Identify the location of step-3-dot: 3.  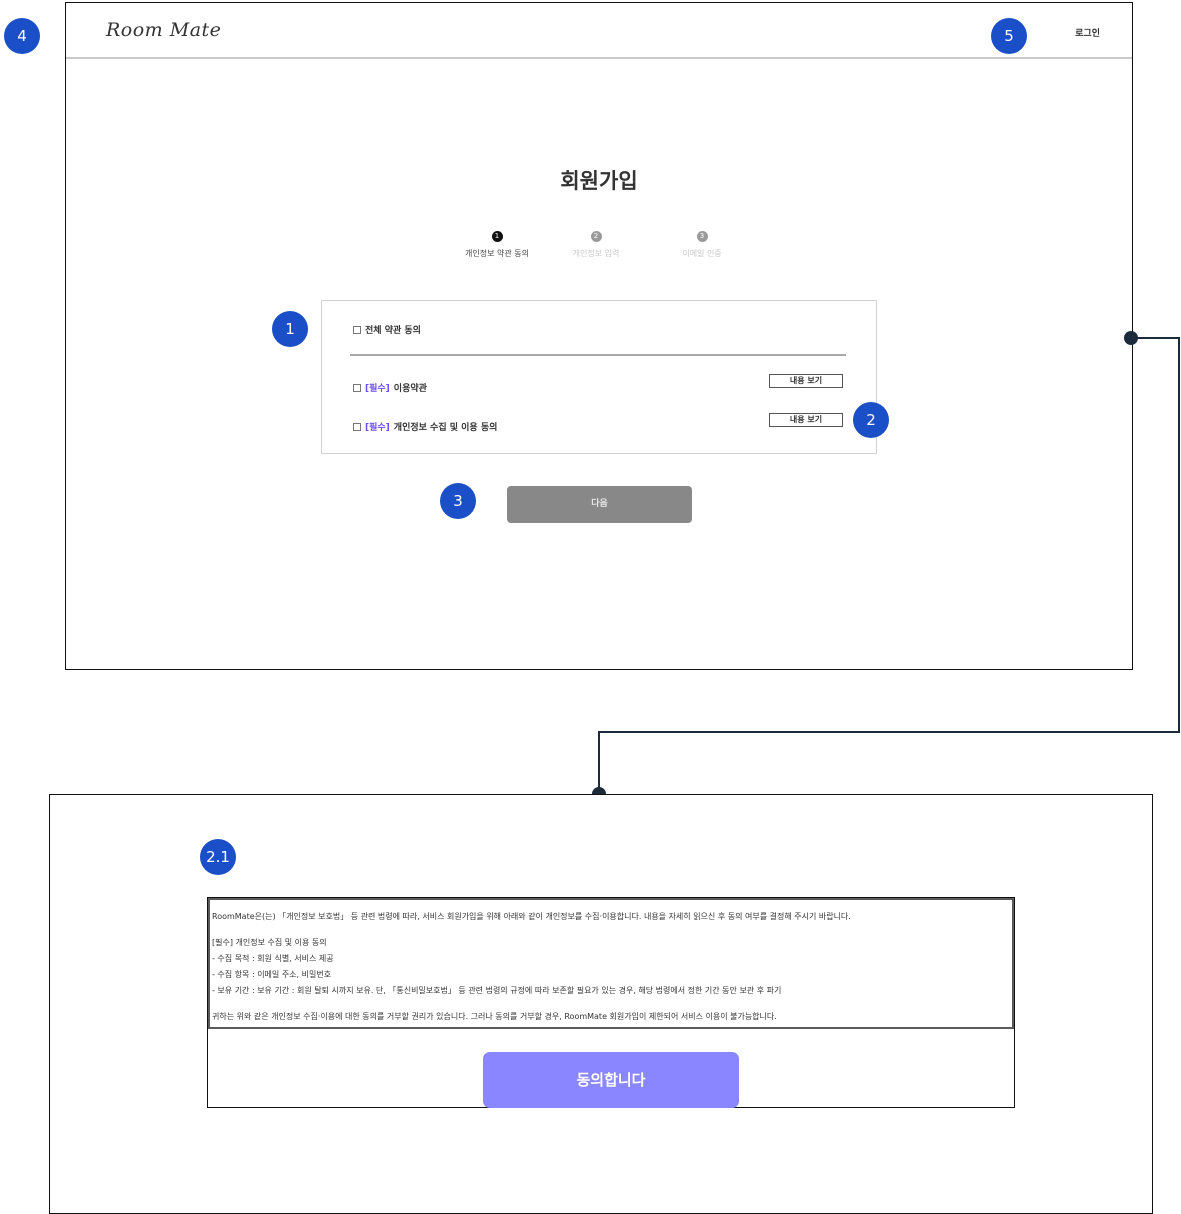
(702, 236).